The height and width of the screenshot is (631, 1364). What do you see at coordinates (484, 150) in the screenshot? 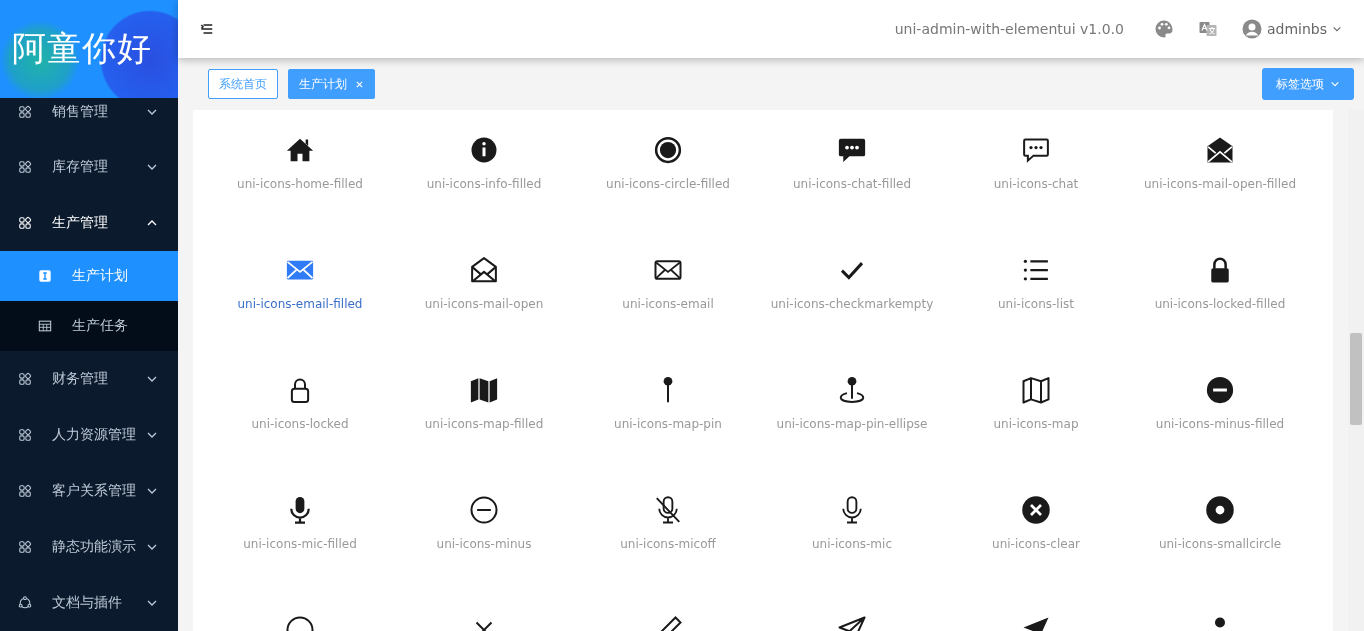
I see `info-icon` at bounding box center [484, 150].